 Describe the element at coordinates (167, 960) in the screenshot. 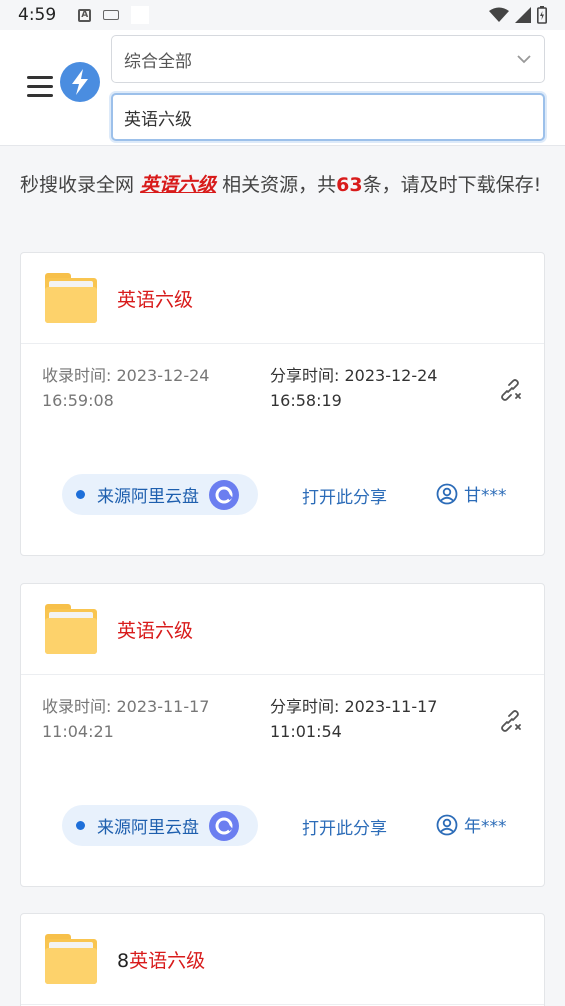

I see `result-title-keyword: 英语六级` at that location.